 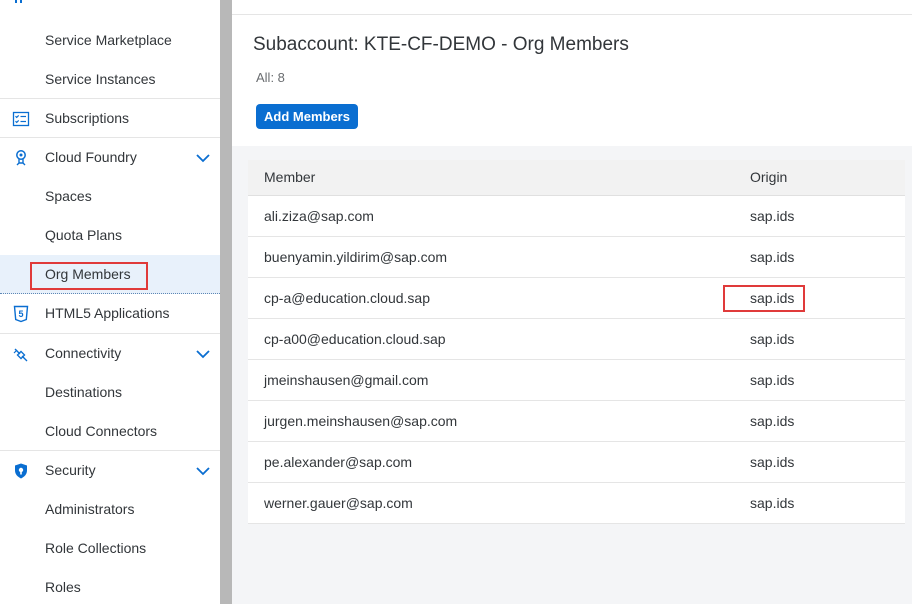 What do you see at coordinates (21, 158) in the screenshot?
I see `cloud-foundry-icon` at bounding box center [21, 158].